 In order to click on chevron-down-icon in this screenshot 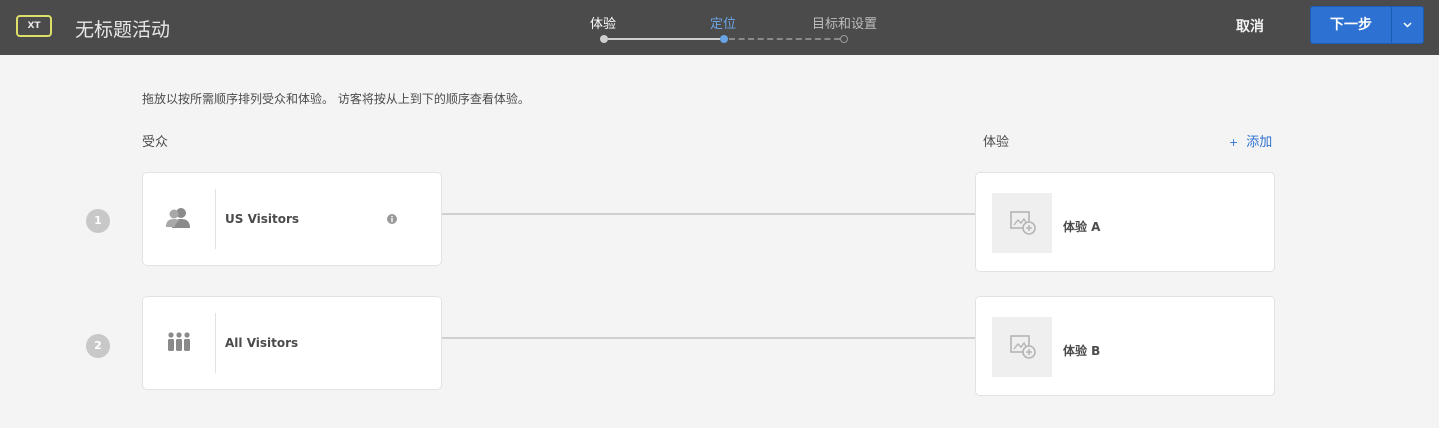, I will do `click(1407, 25)`.